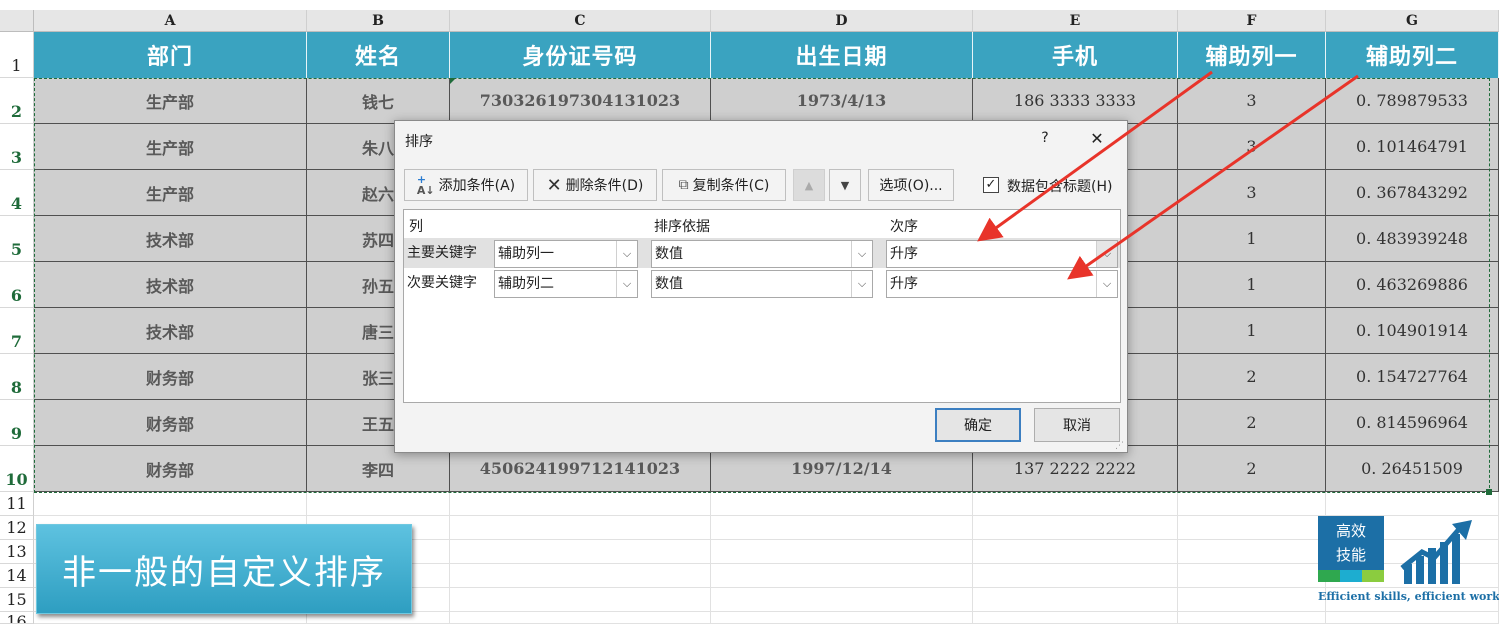  I want to click on cell-helper-2: 0. 26451509, so click(1412, 469).